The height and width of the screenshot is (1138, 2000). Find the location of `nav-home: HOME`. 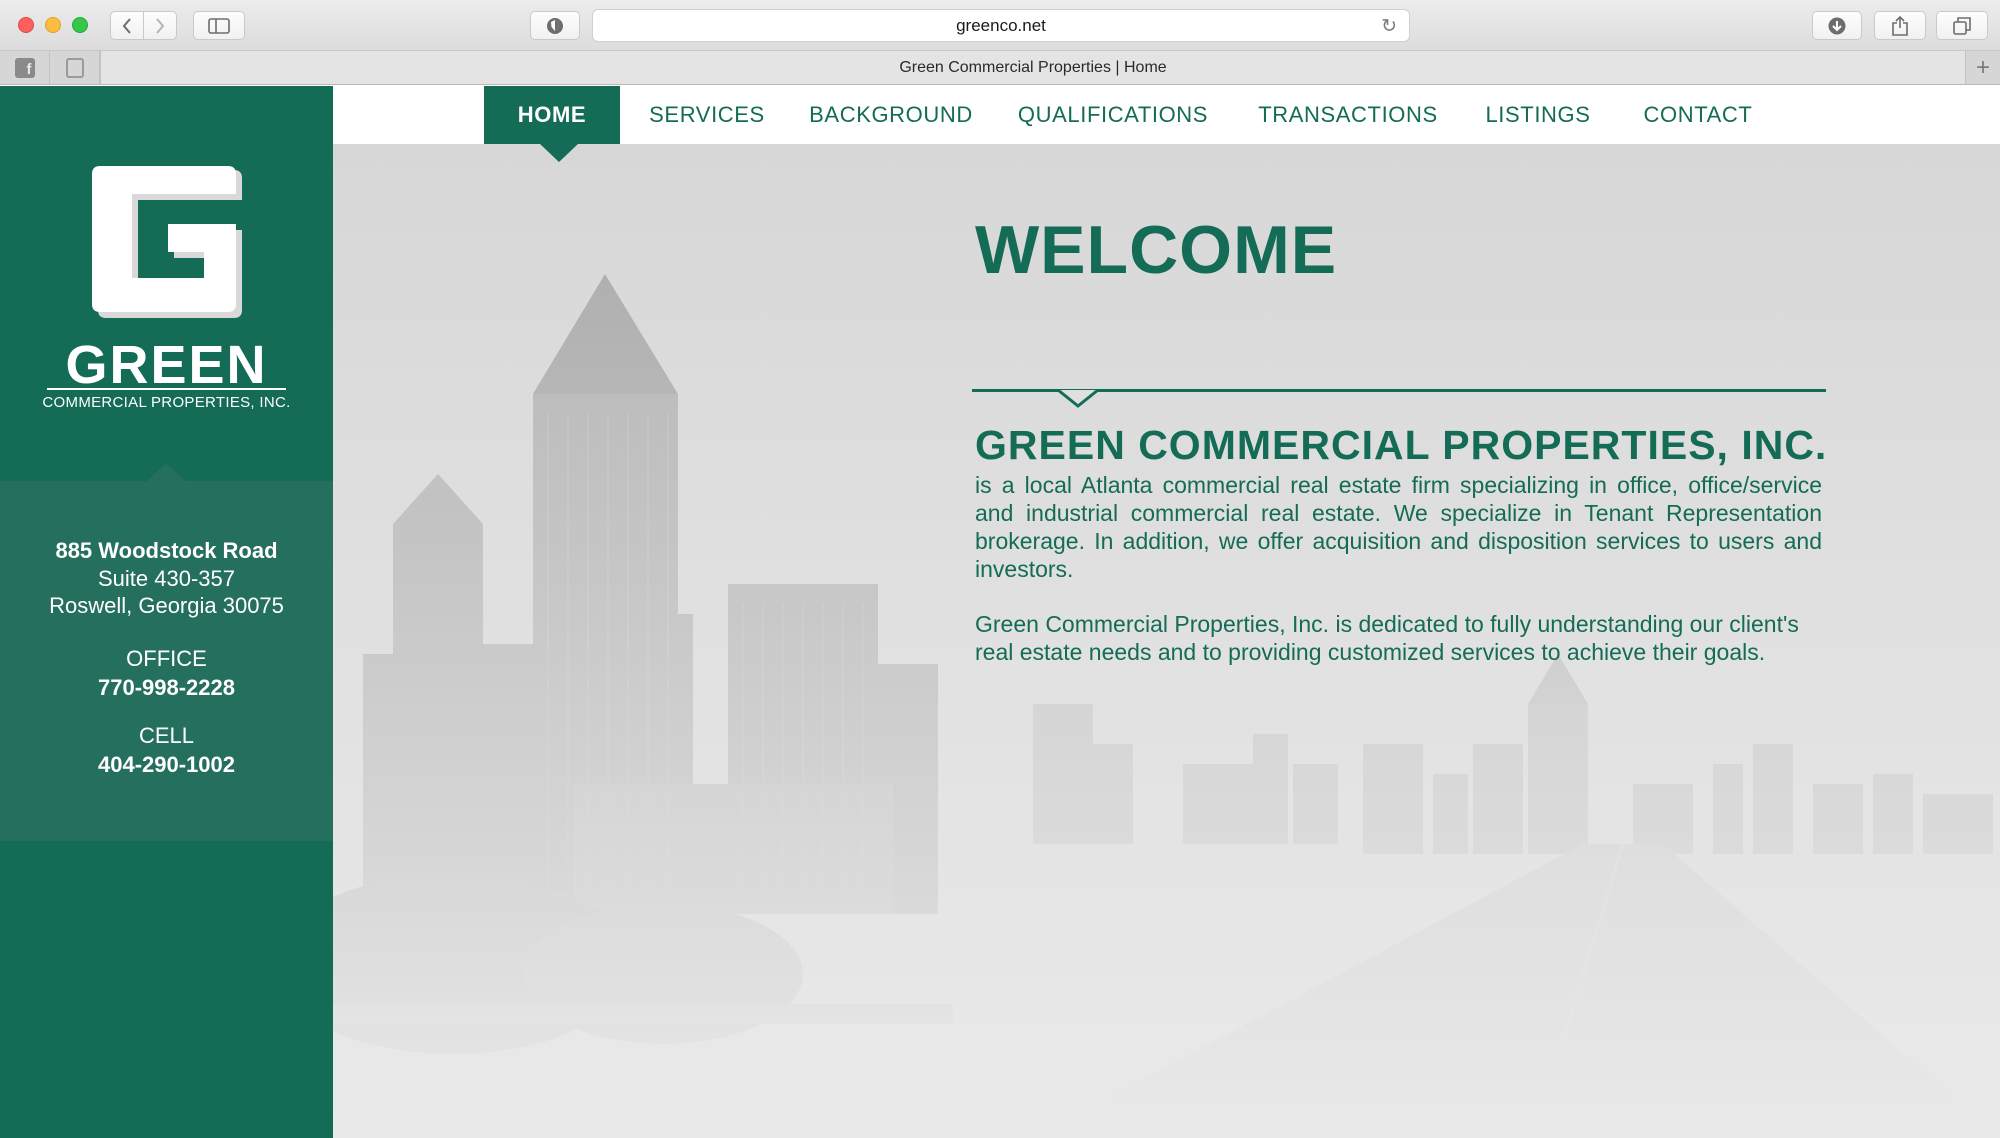

nav-home: HOME is located at coordinates (552, 115).